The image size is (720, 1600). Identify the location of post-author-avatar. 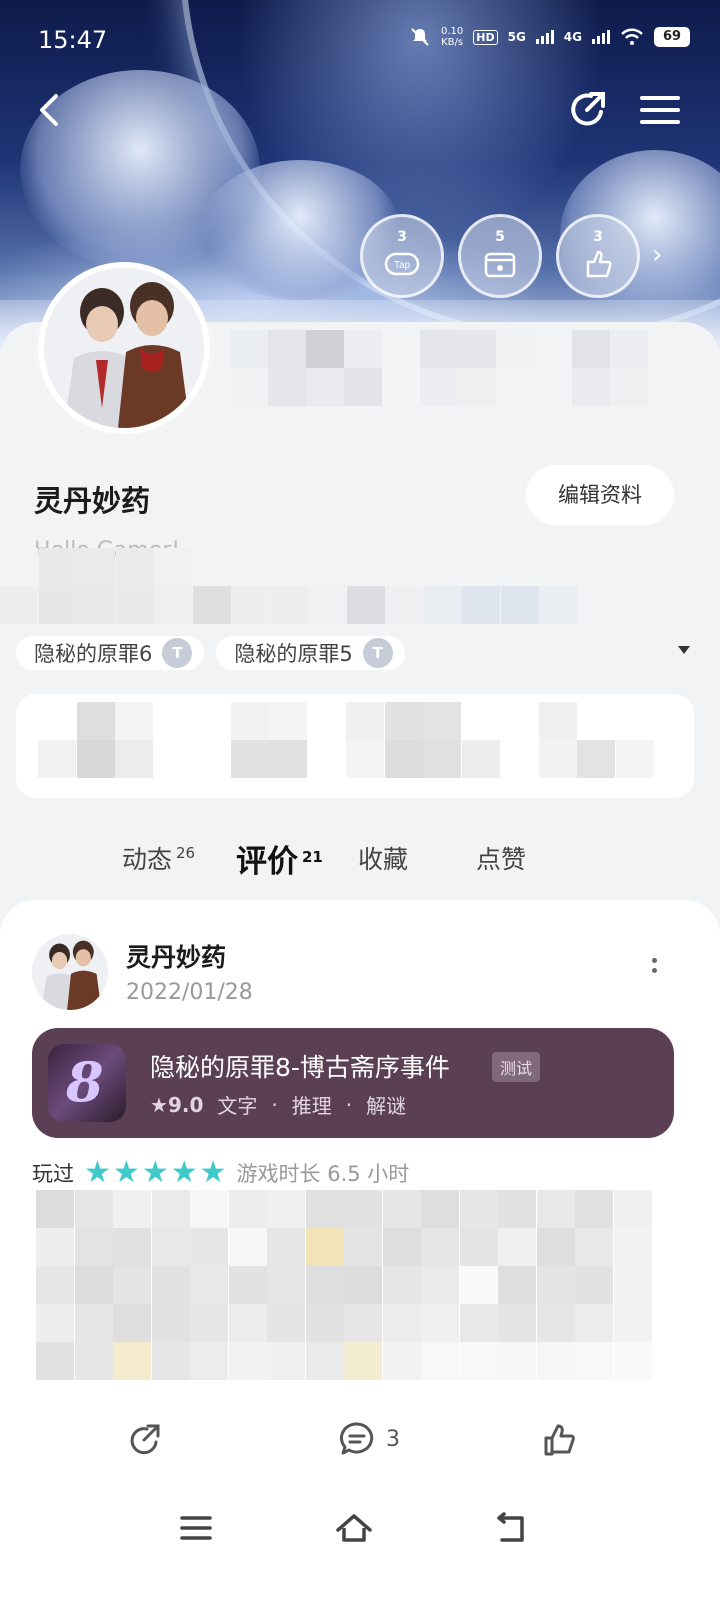
(70, 972).